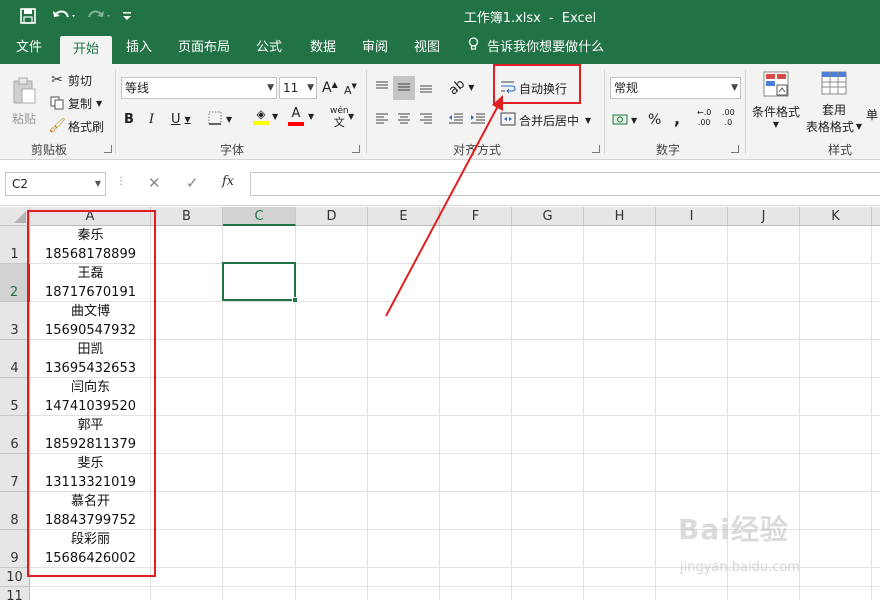  What do you see at coordinates (740, 567) in the screenshot?
I see `baidu-watermark-url: jingyan.baidu.com` at bounding box center [740, 567].